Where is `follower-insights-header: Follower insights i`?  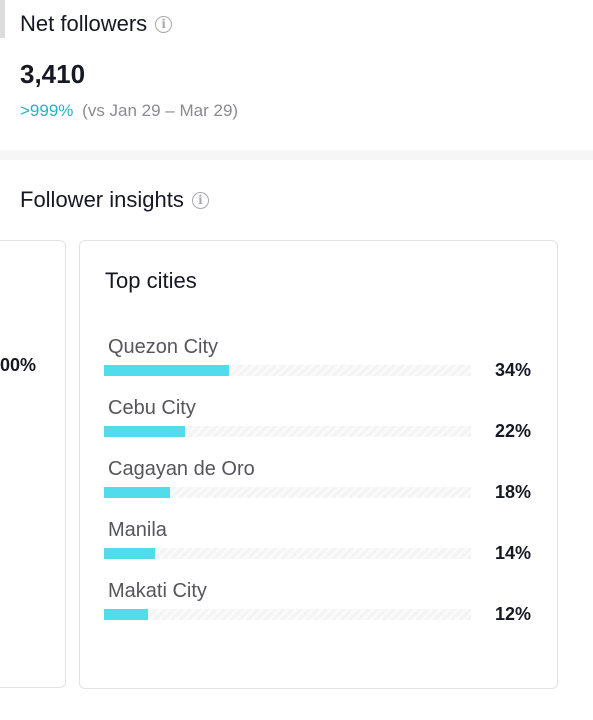
follower-insights-header: Follower insights i is located at coordinates (114, 200).